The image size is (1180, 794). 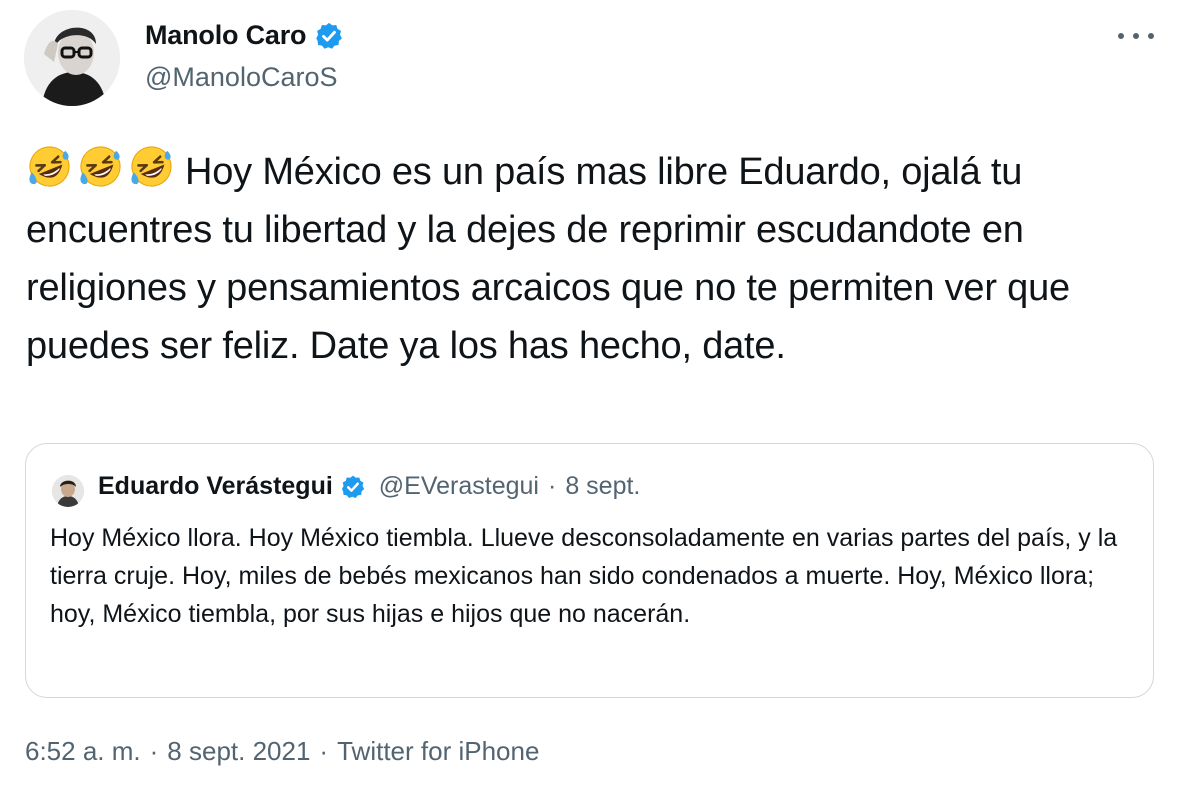 What do you see at coordinates (83, 751) in the screenshot?
I see `tweet-time: 6:52 a. m.` at bounding box center [83, 751].